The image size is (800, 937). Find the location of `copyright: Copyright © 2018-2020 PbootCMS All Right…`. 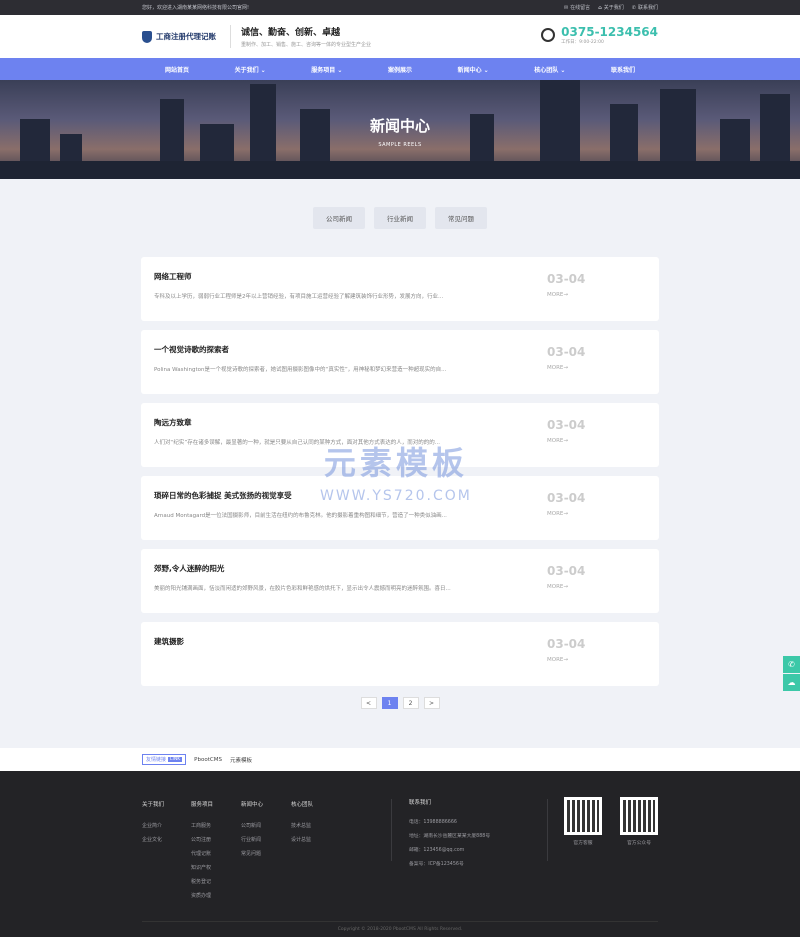

copyright: Copyright © 2018-2020 PbootCMS All Right… is located at coordinates (400, 926).